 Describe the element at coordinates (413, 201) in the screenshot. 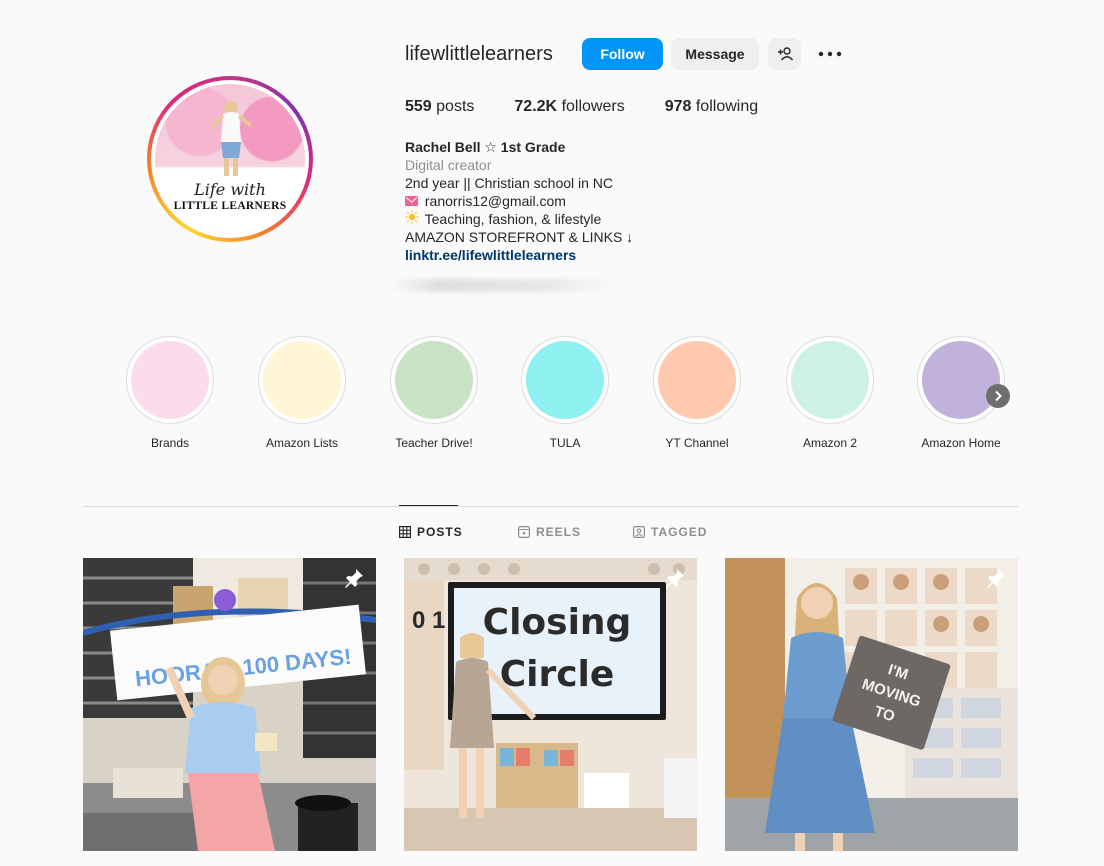

I see `envelope-heart-icon` at that location.